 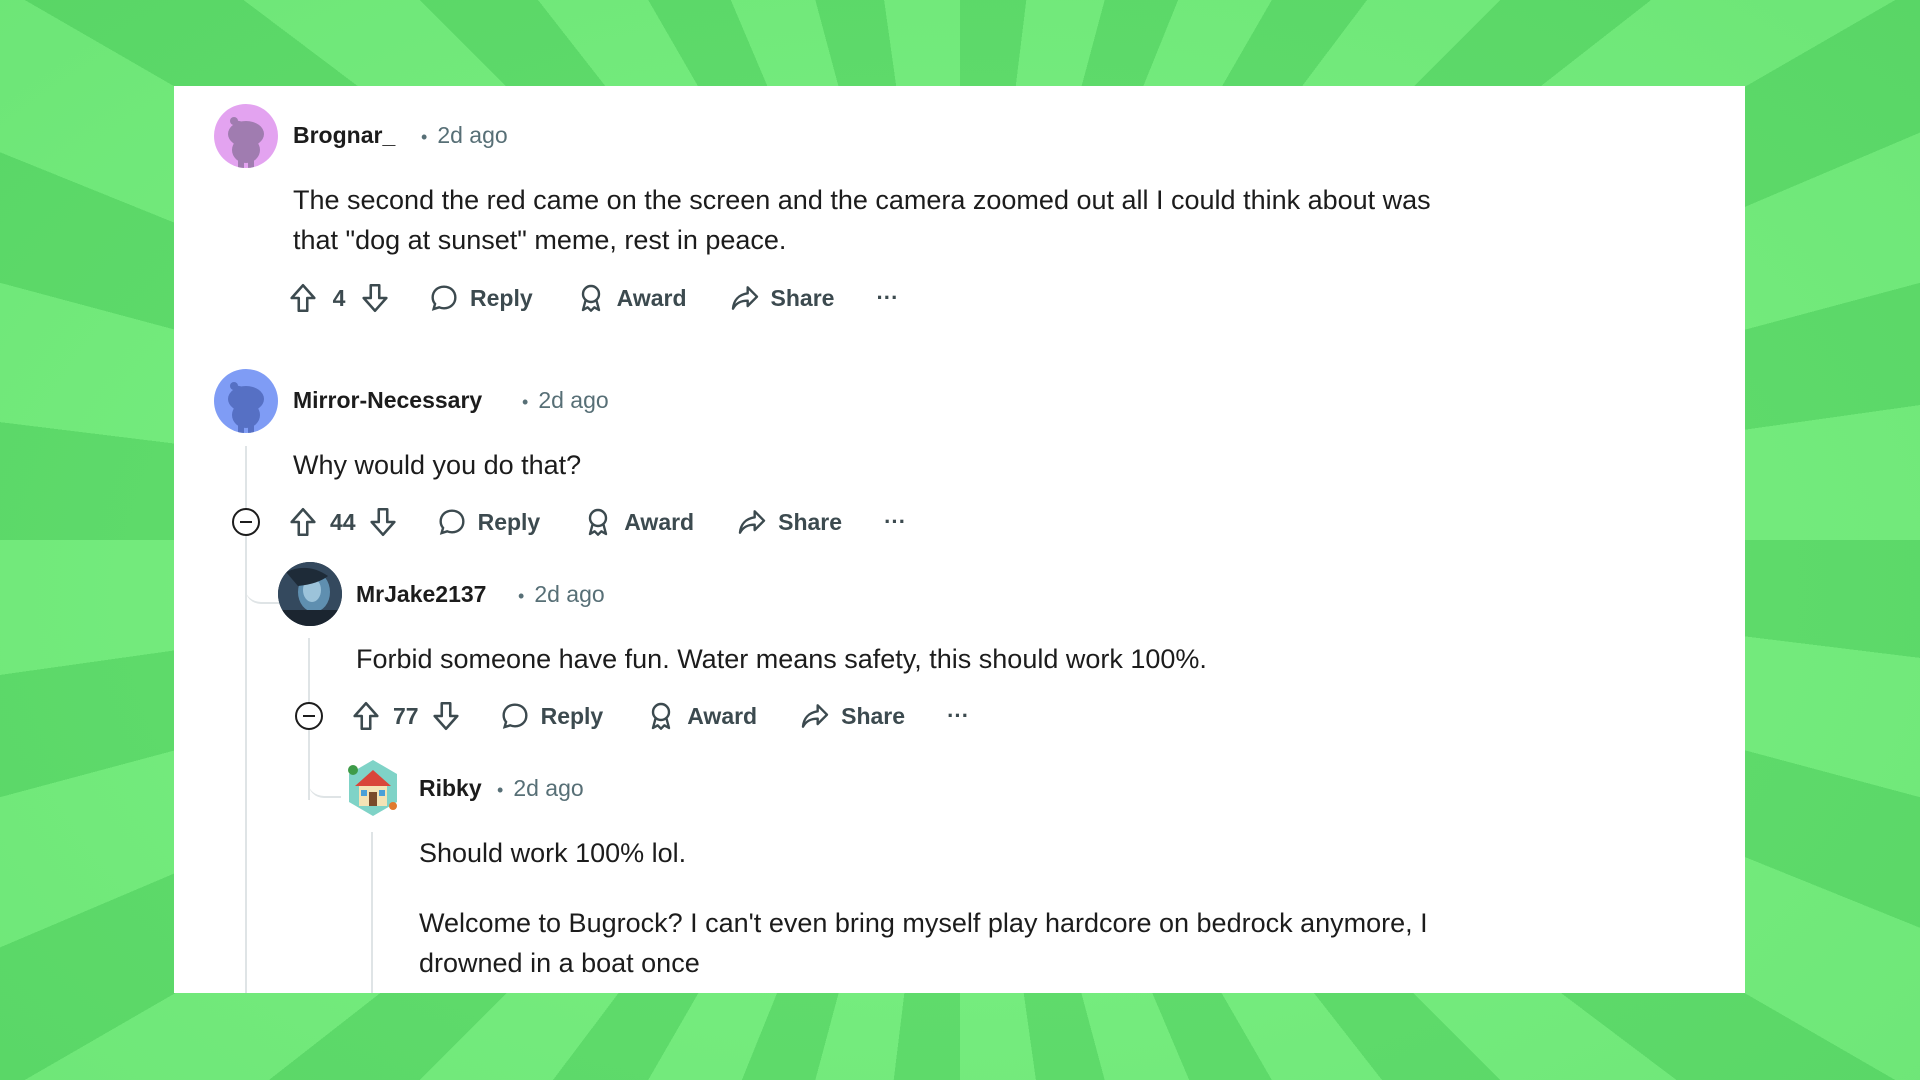 I want to click on comment-actions: 4 Reply Award Share ···, so click(x=597, y=298).